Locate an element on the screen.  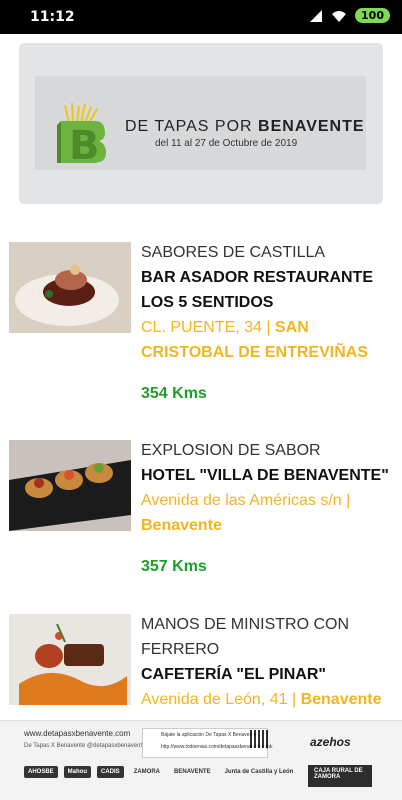
restaurant-address: Avenida de las Américas s/n | Benavente is located at coordinates (268, 513).